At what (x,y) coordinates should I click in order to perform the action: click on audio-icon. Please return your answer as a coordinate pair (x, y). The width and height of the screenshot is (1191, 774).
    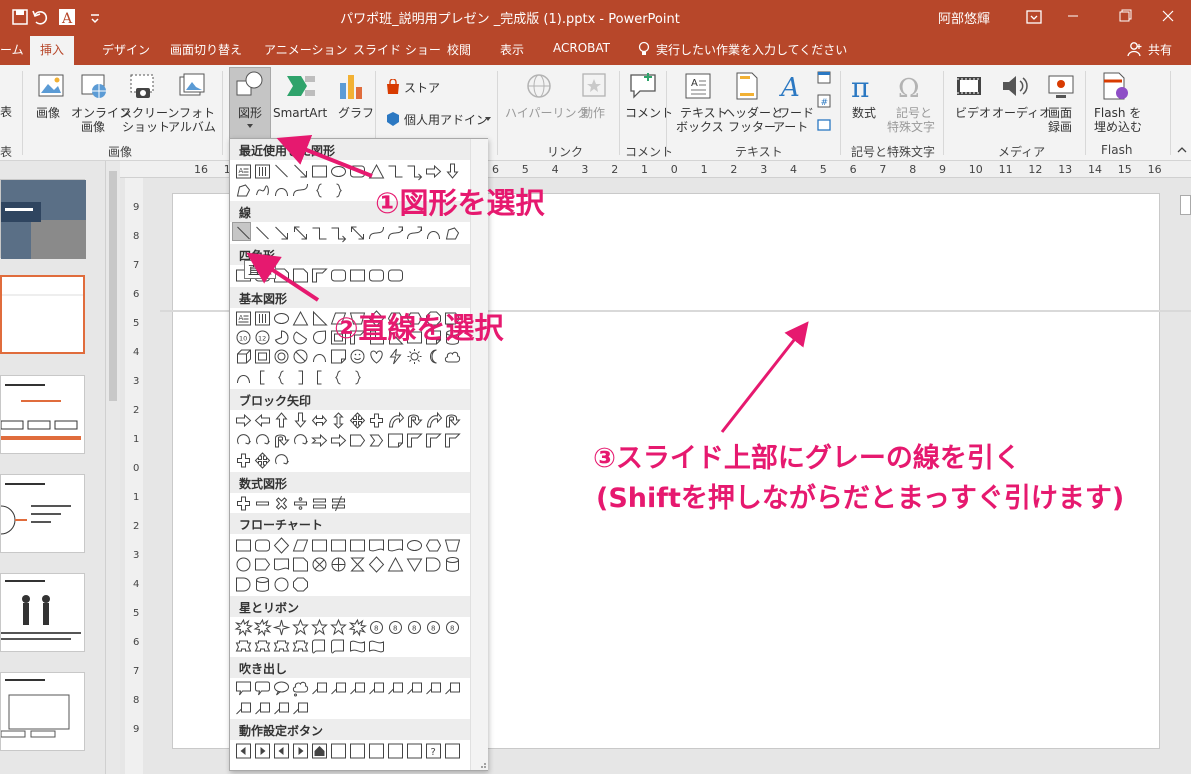
    Looking at the image, I should click on (1014, 86).